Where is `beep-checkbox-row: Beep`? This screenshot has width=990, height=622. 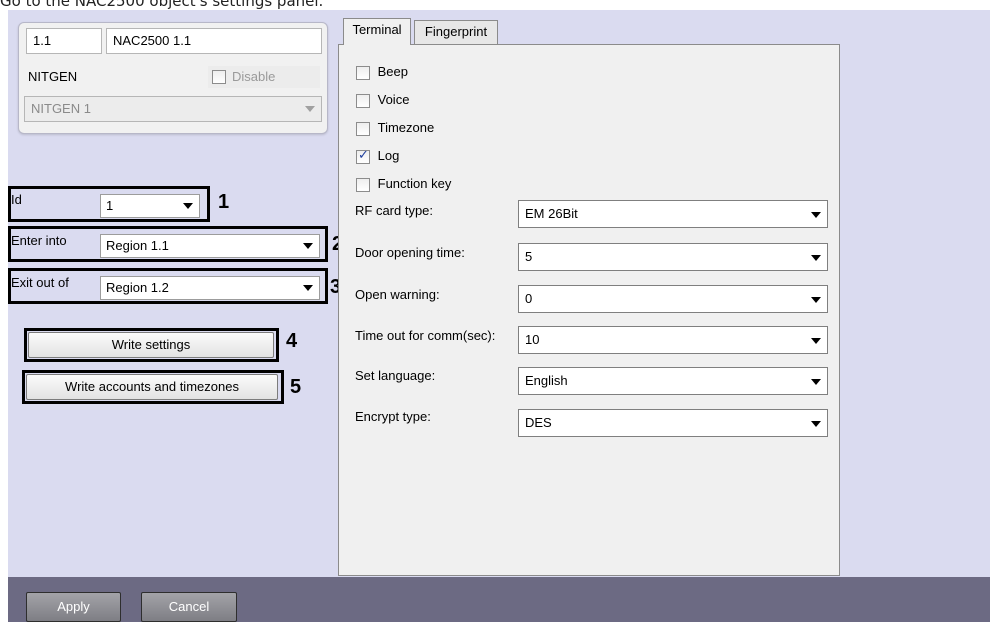 beep-checkbox-row: Beep is located at coordinates (382, 72).